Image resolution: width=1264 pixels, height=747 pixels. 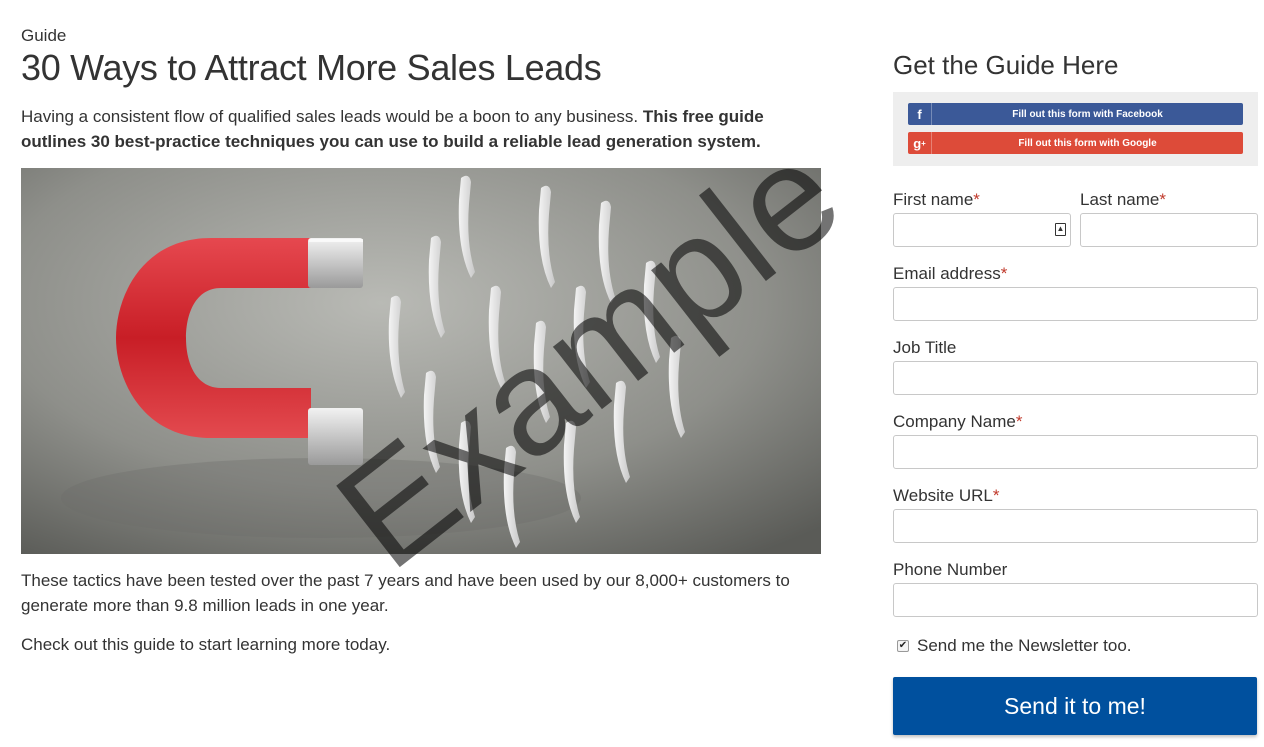 I want to click on first-name-group: First name* ▲, so click(x=982, y=218).